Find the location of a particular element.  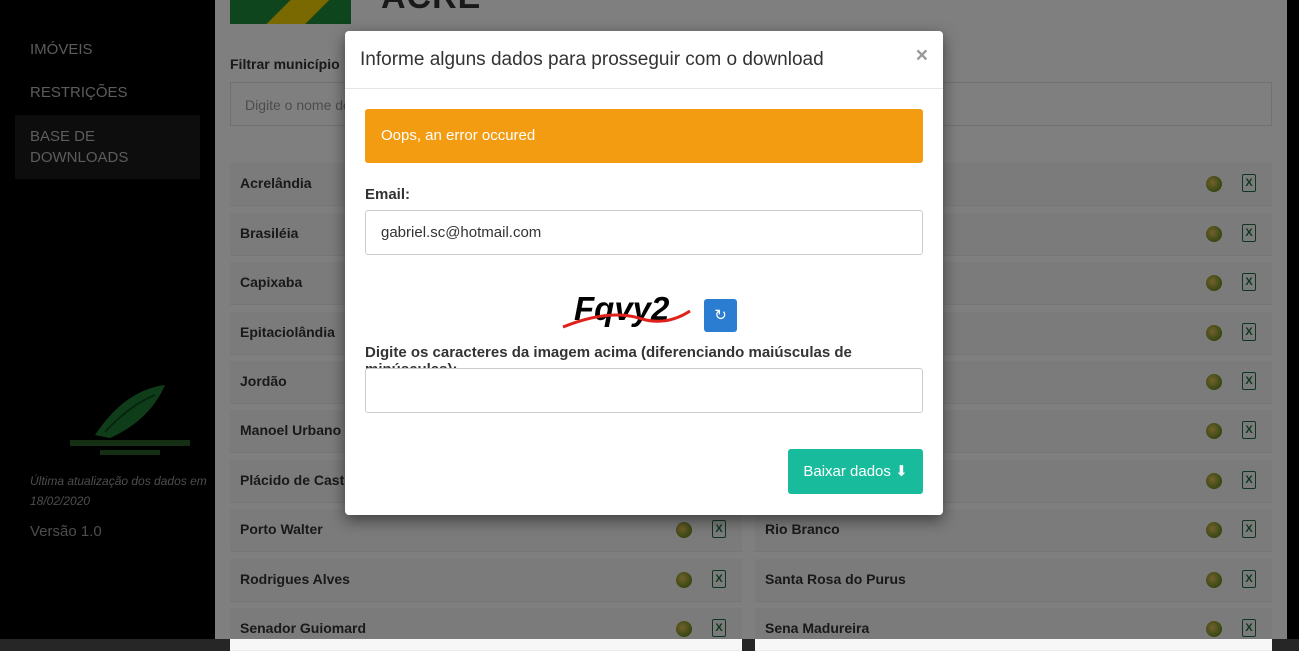

close-icon: × is located at coordinates (922, 56).